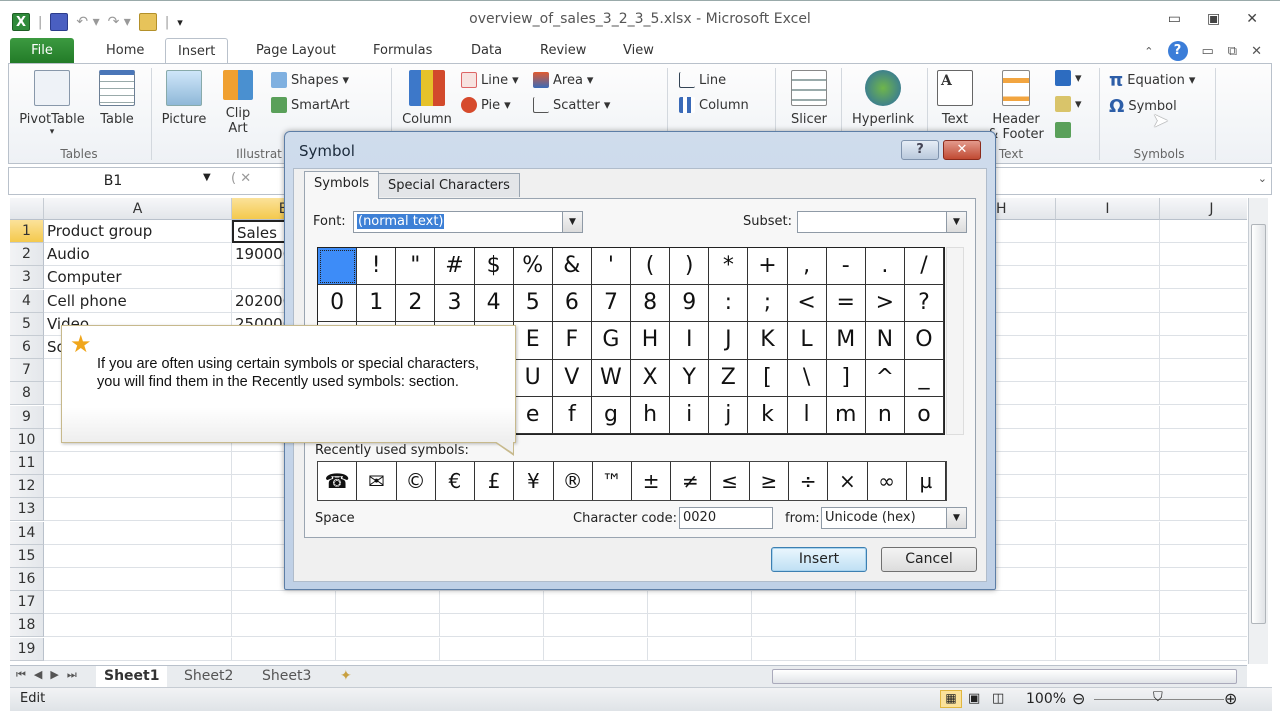 Image resolution: width=1280 pixels, height=720 pixels. Describe the element at coordinates (402, 51) in the screenshot. I see `tab-formulas: Formulas` at that location.